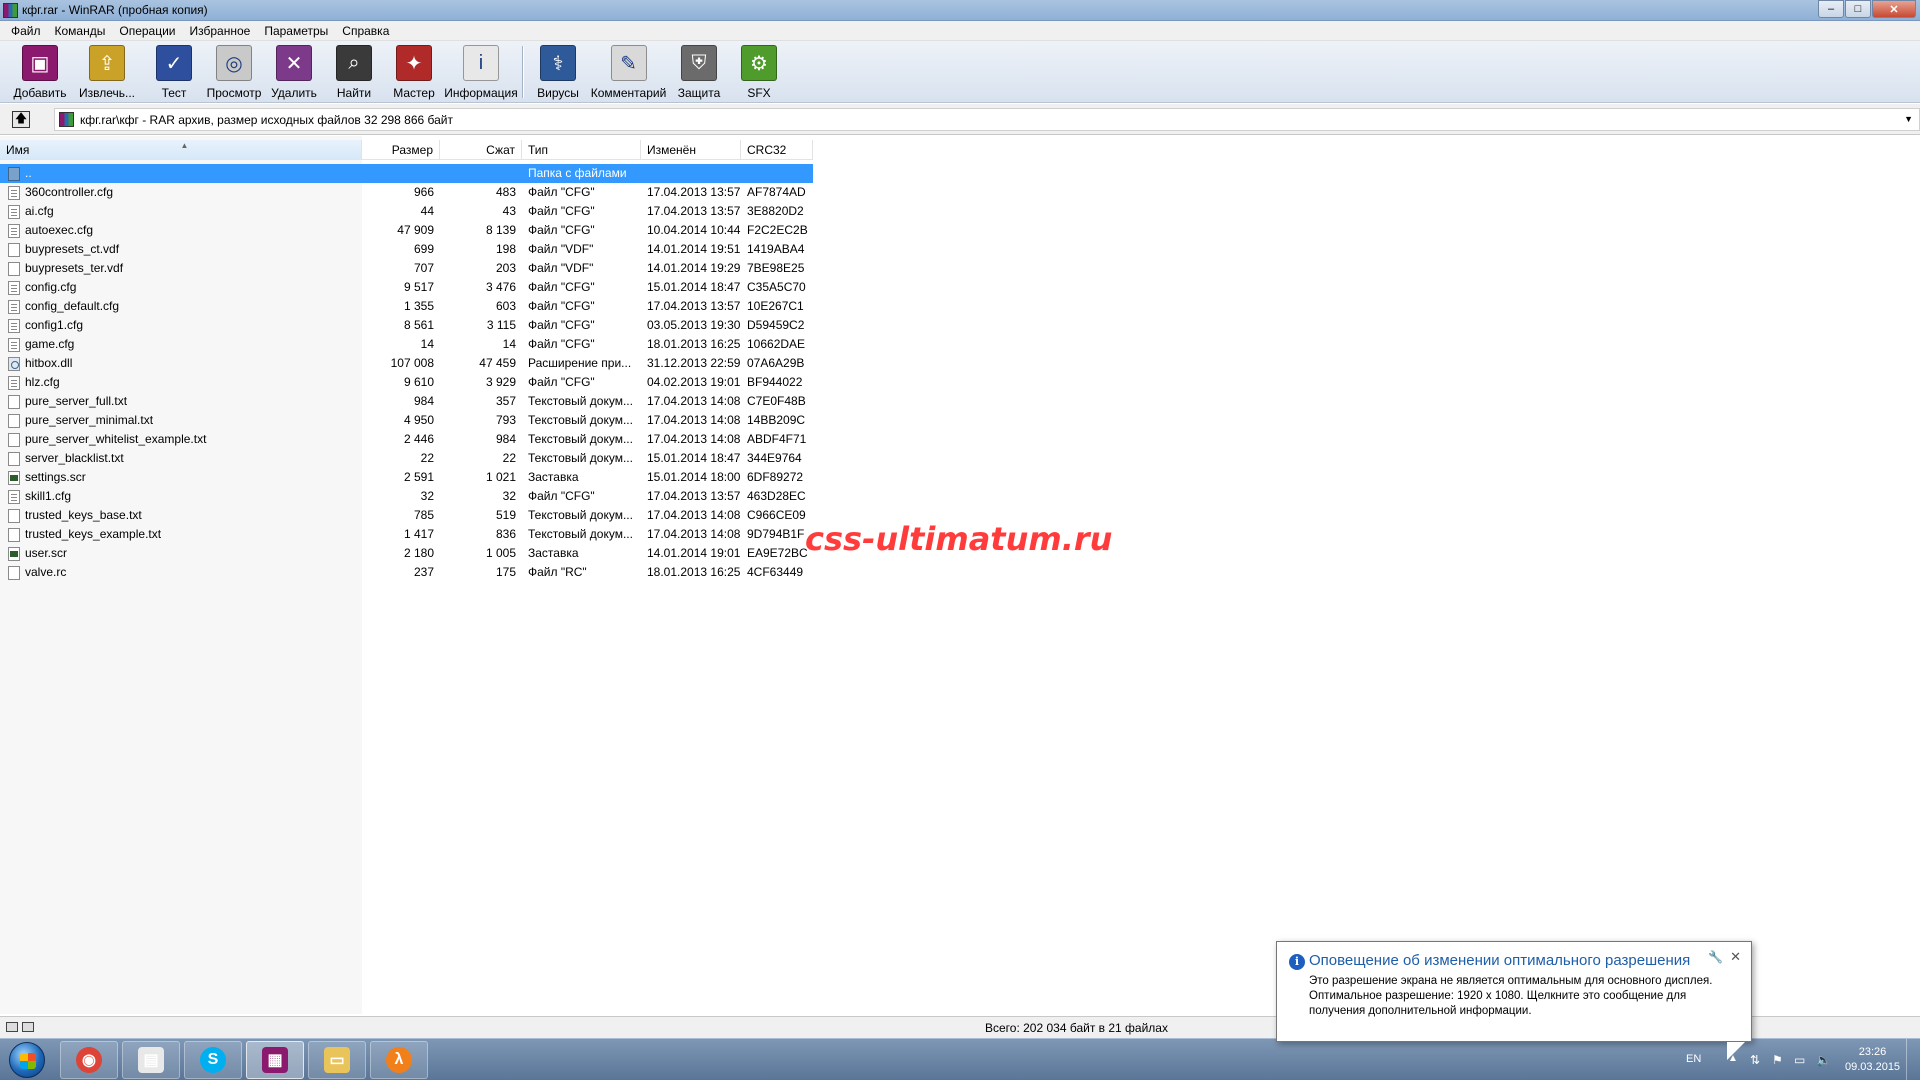 The image size is (1920, 1080). Describe the element at coordinates (80, 31) in the screenshot. I see `menu-commands: Команды` at that location.